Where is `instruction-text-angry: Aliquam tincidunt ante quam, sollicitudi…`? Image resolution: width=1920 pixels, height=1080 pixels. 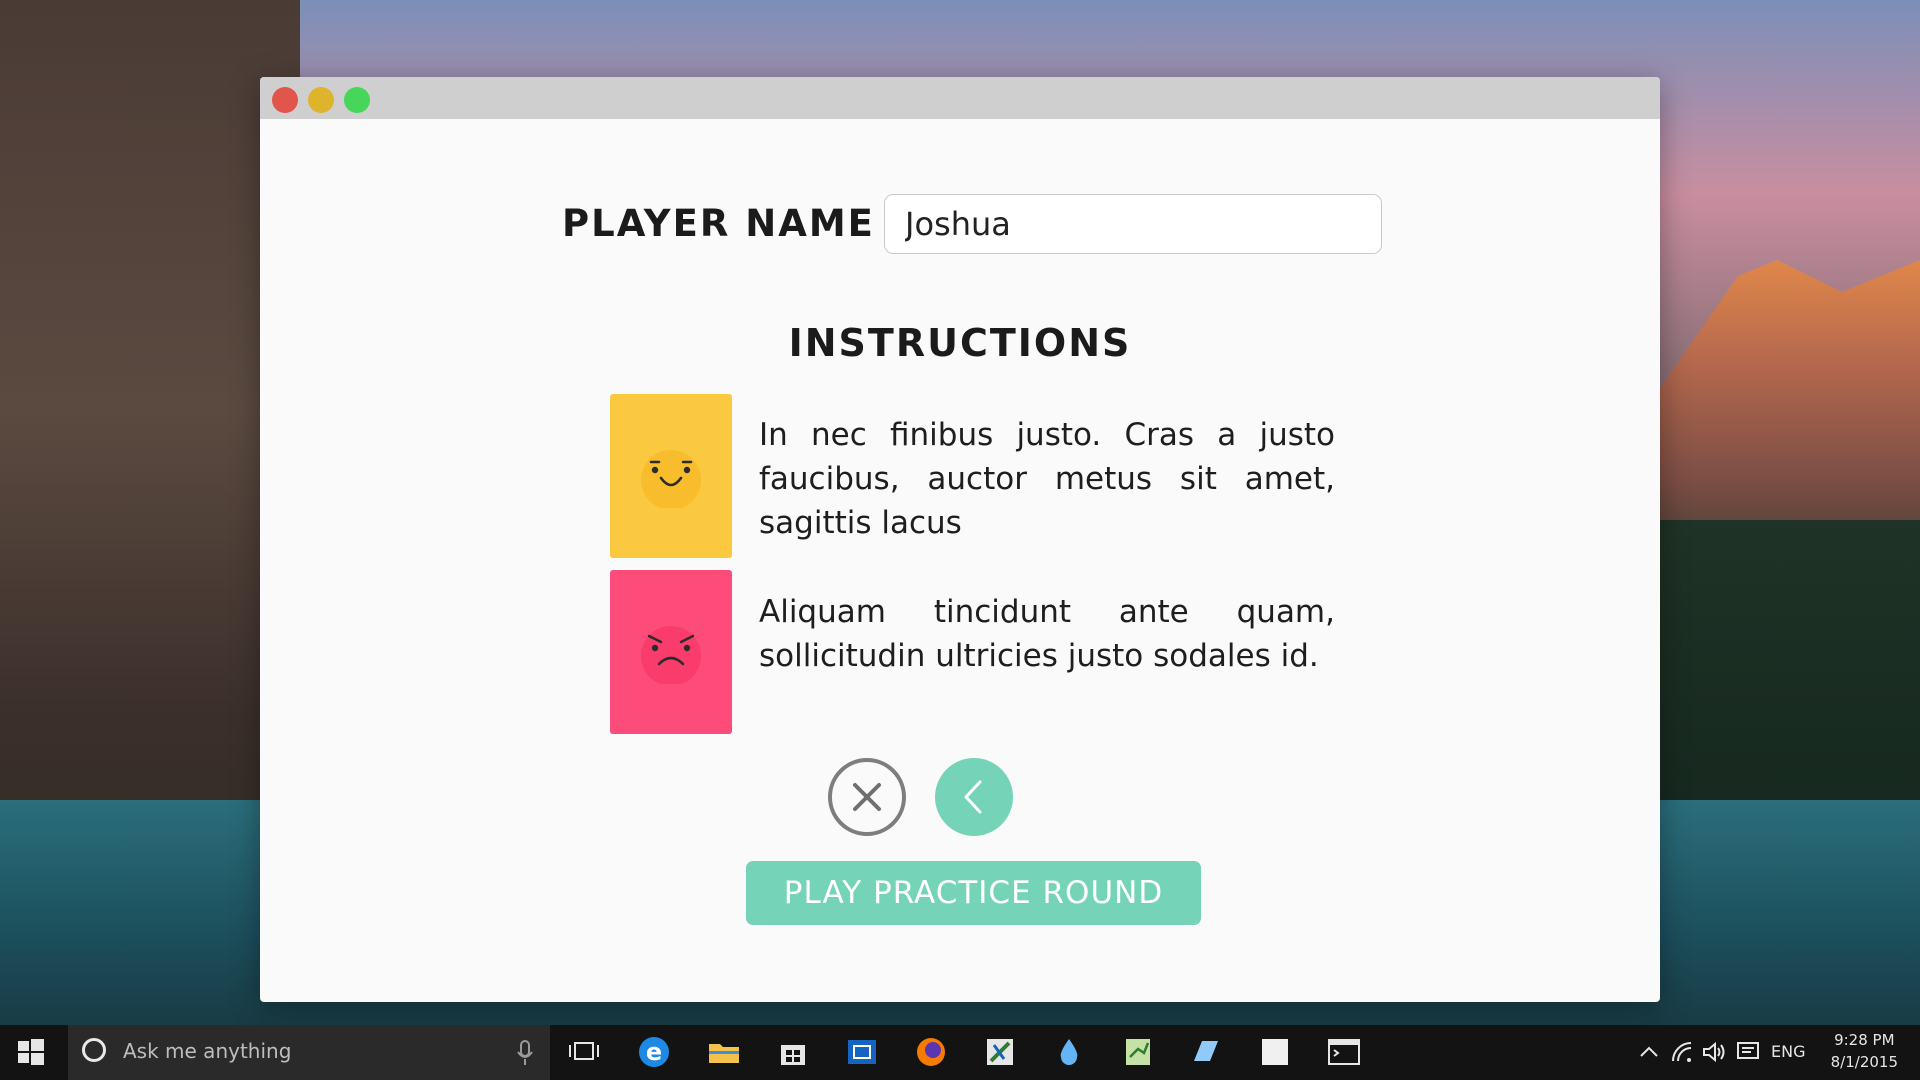
instruction-text-angry: Aliquam tincidunt ante quam, sollicitudi… is located at coordinates (1047, 634).